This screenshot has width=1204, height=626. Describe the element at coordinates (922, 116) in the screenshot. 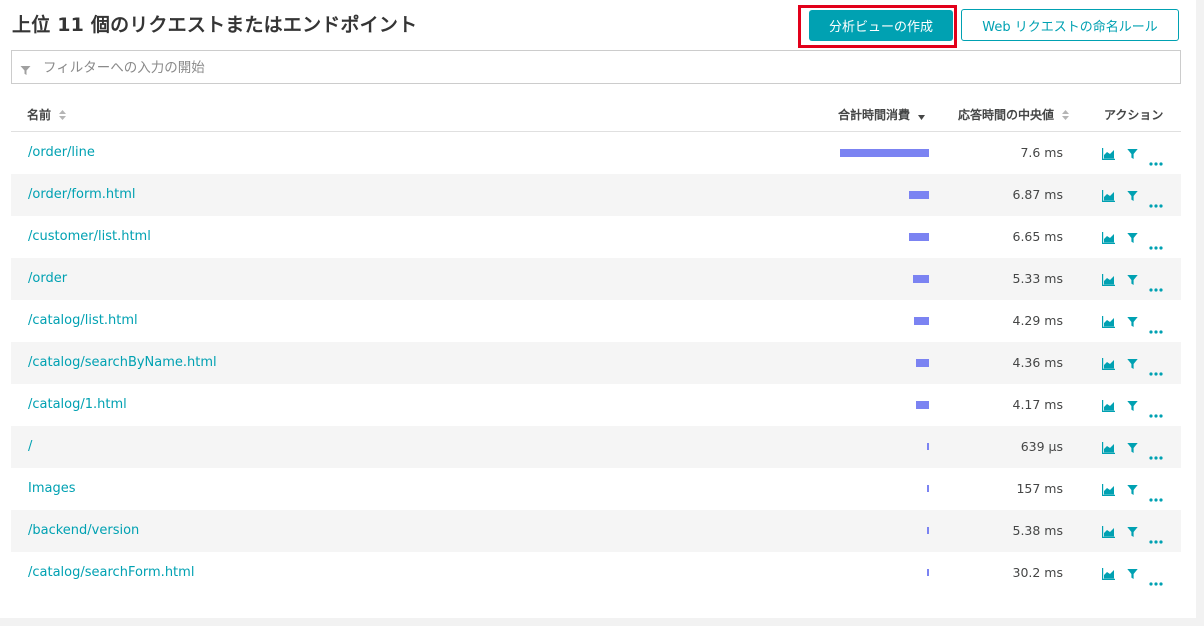

I see `sort-desc-icon` at that location.